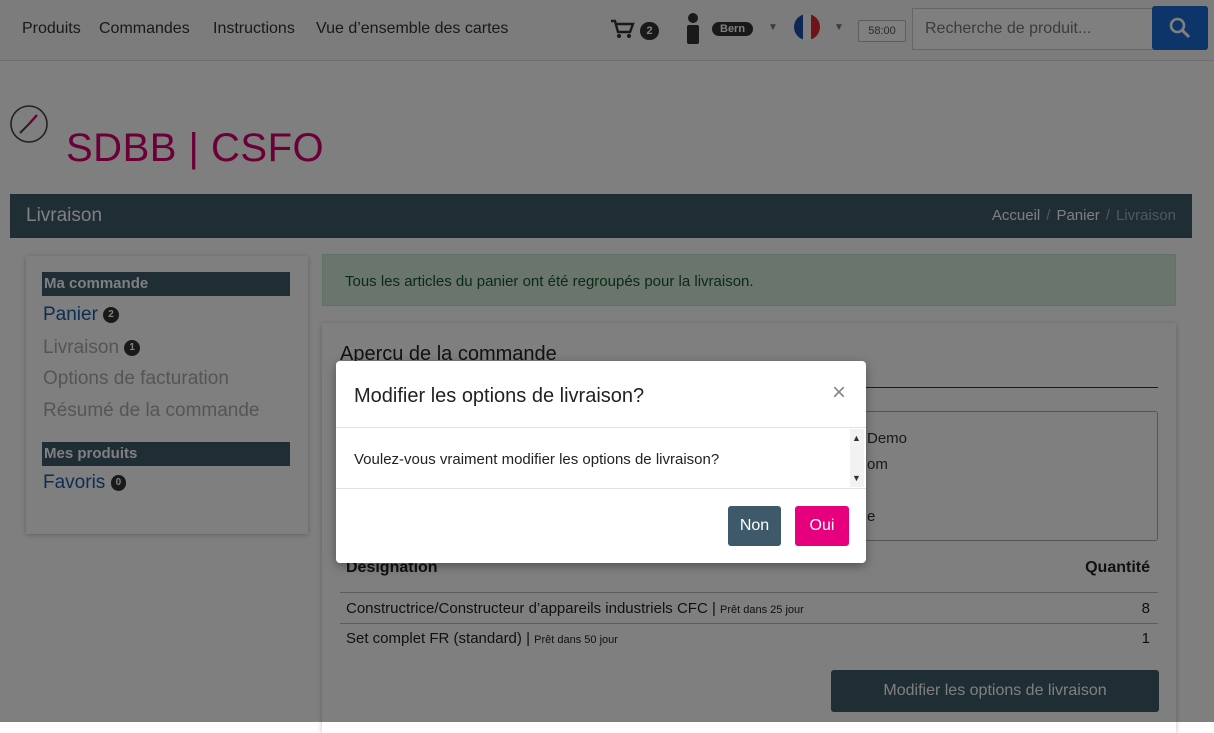 Image resolution: width=1214 pixels, height=733 pixels. Describe the element at coordinates (754, 526) in the screenshot. I see `no-button: Non` at that location.